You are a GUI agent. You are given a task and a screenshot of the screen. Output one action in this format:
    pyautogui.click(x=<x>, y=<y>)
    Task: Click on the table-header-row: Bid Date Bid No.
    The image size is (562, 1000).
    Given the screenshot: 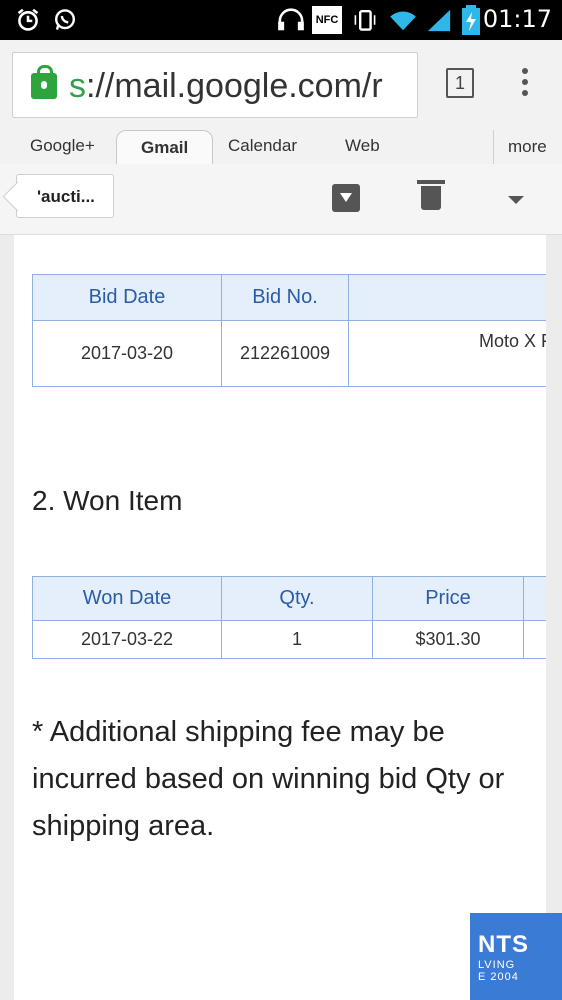 What is the action you would take?
    pyautogui.click(x=289, y=297)
    